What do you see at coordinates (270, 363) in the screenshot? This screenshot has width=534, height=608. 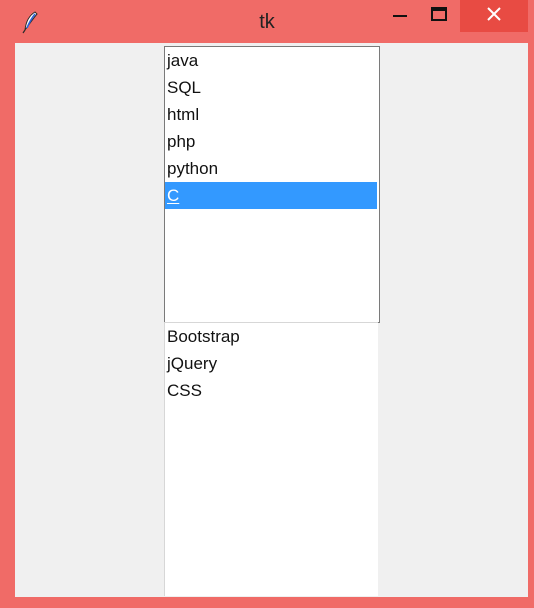 I see `list-item-jquery: jQuery` at bounding box center [270, 363].